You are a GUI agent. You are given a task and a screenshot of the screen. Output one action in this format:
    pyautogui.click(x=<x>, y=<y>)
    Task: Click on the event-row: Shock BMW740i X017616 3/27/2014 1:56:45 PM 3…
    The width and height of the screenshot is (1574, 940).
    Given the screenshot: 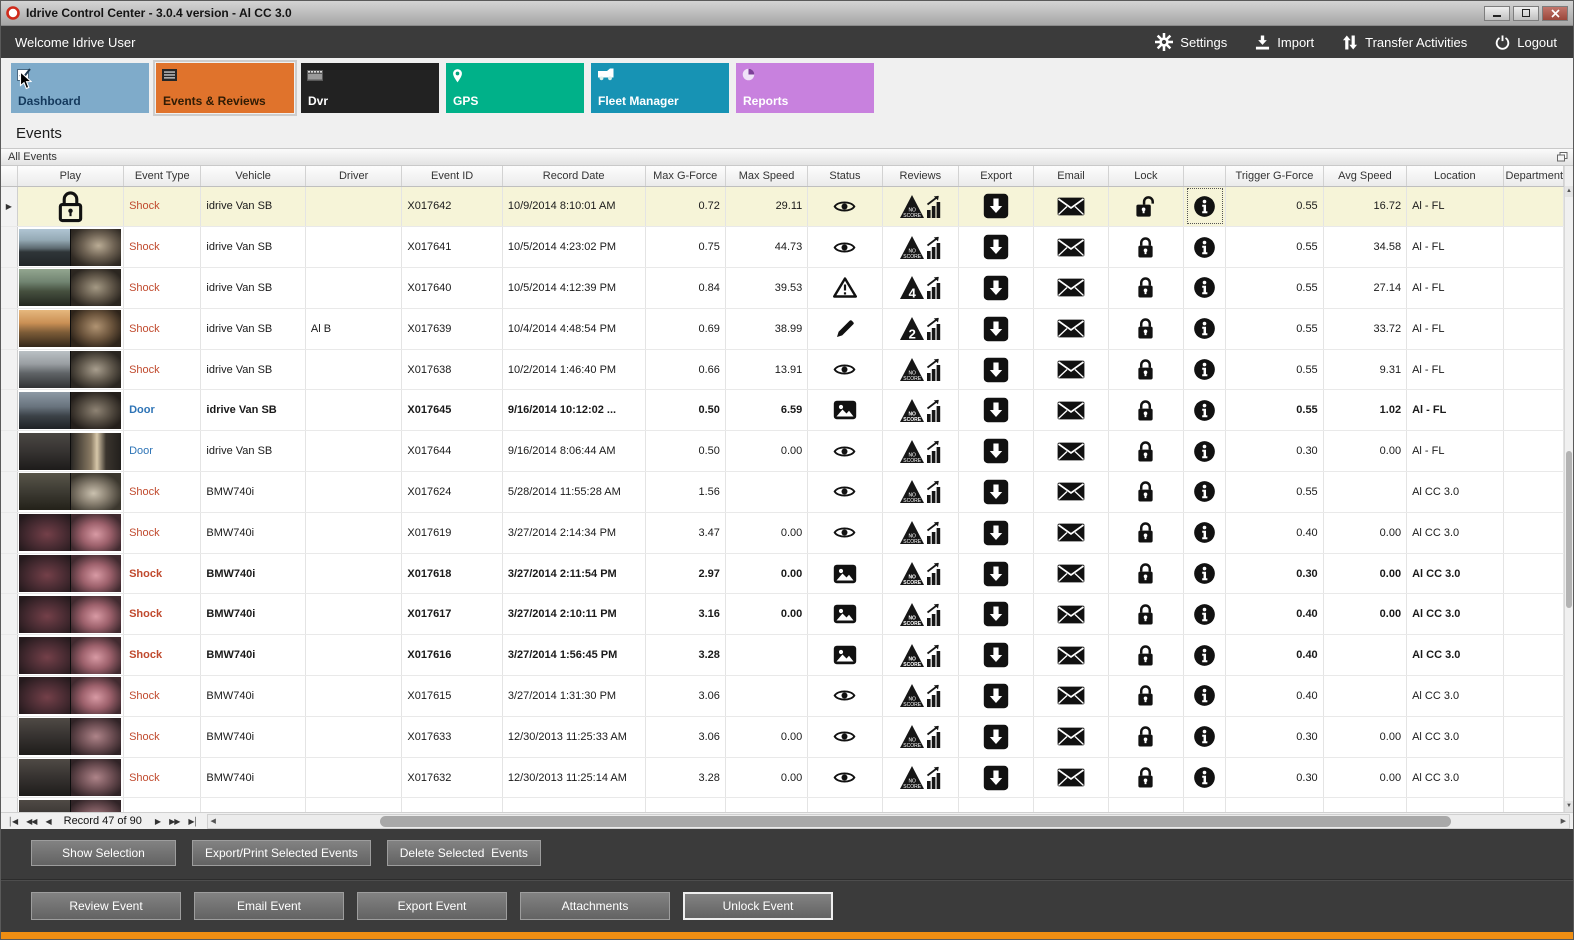 What is the action you would take?
    pyautogui.click(x=782, y=655)
    